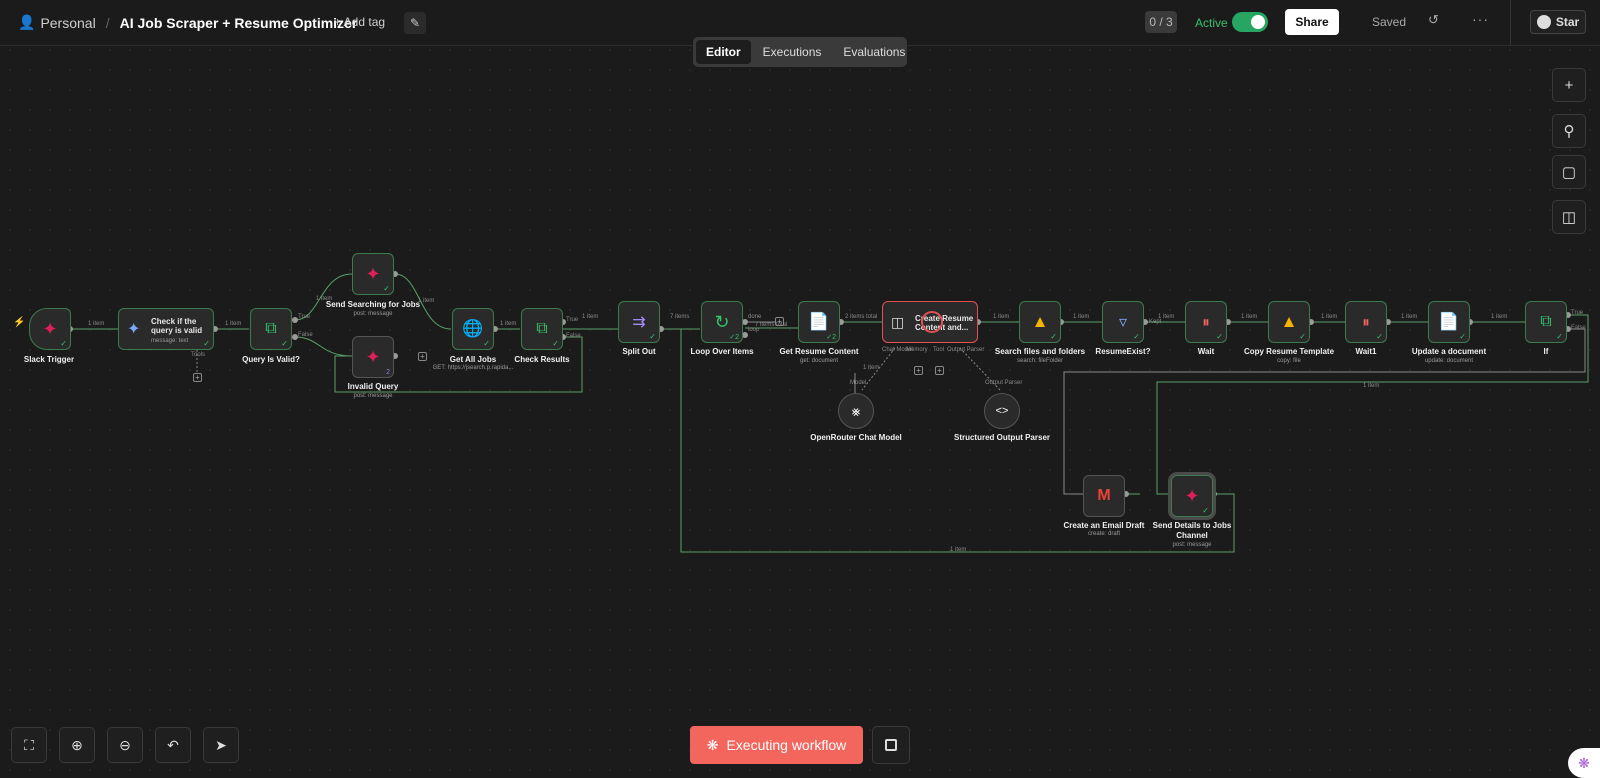 The width and height of the screenshot is (1600, 778). What do you see at coordinates (918, 370) in the screenshot?
I see `add-memory-button: +` at bounding box center [918, 370].